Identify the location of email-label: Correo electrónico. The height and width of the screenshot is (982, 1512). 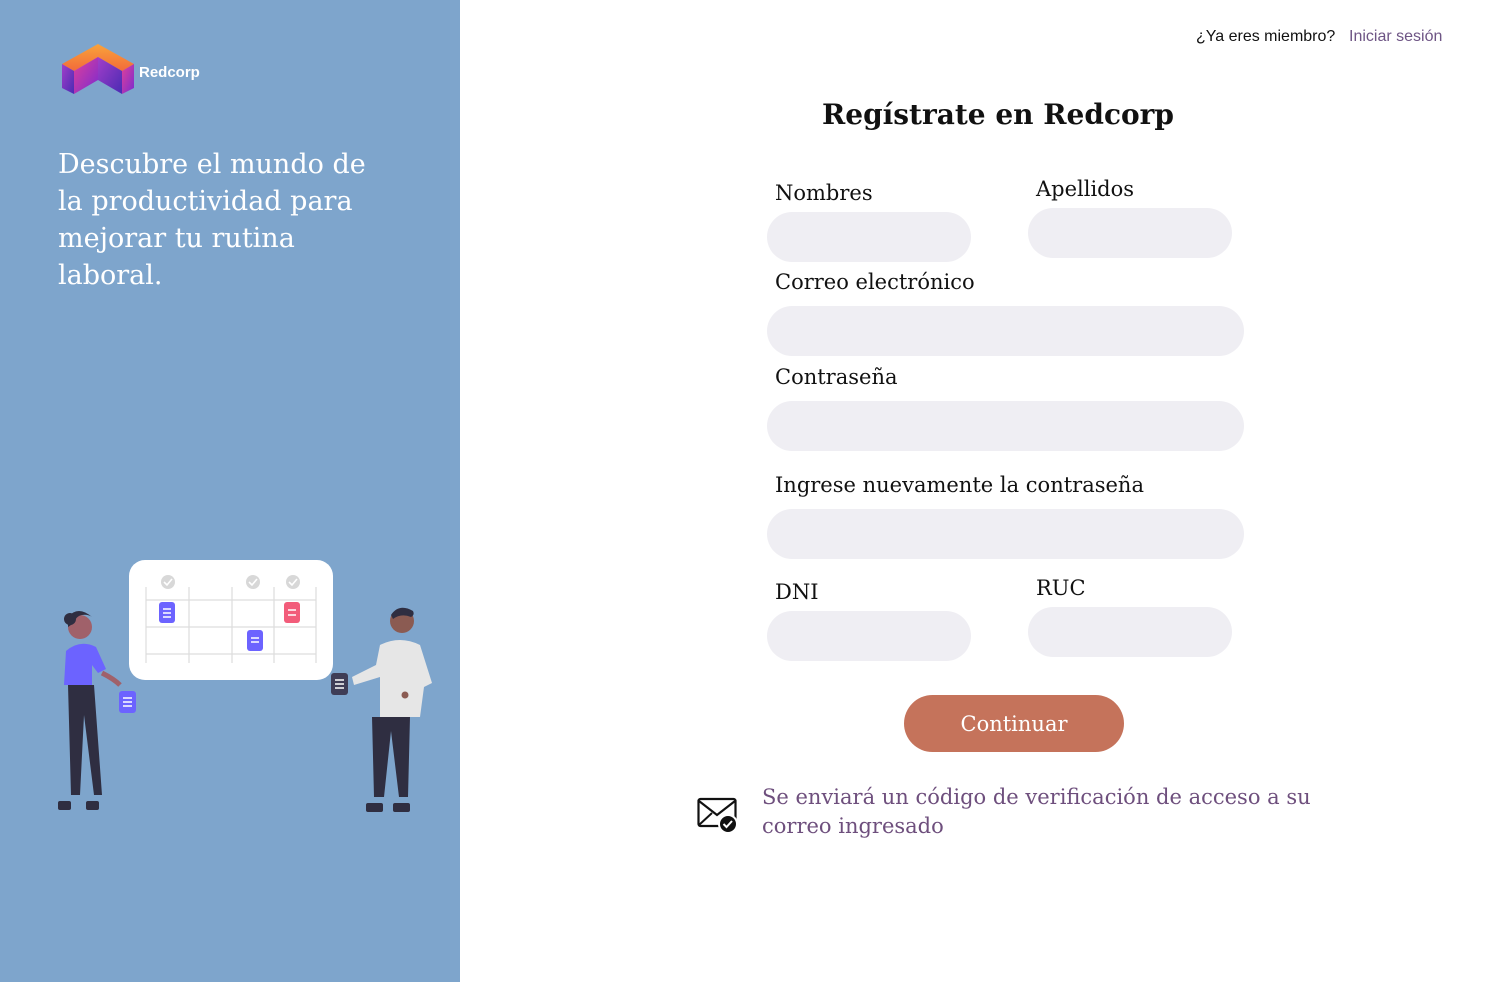
(875, 282).